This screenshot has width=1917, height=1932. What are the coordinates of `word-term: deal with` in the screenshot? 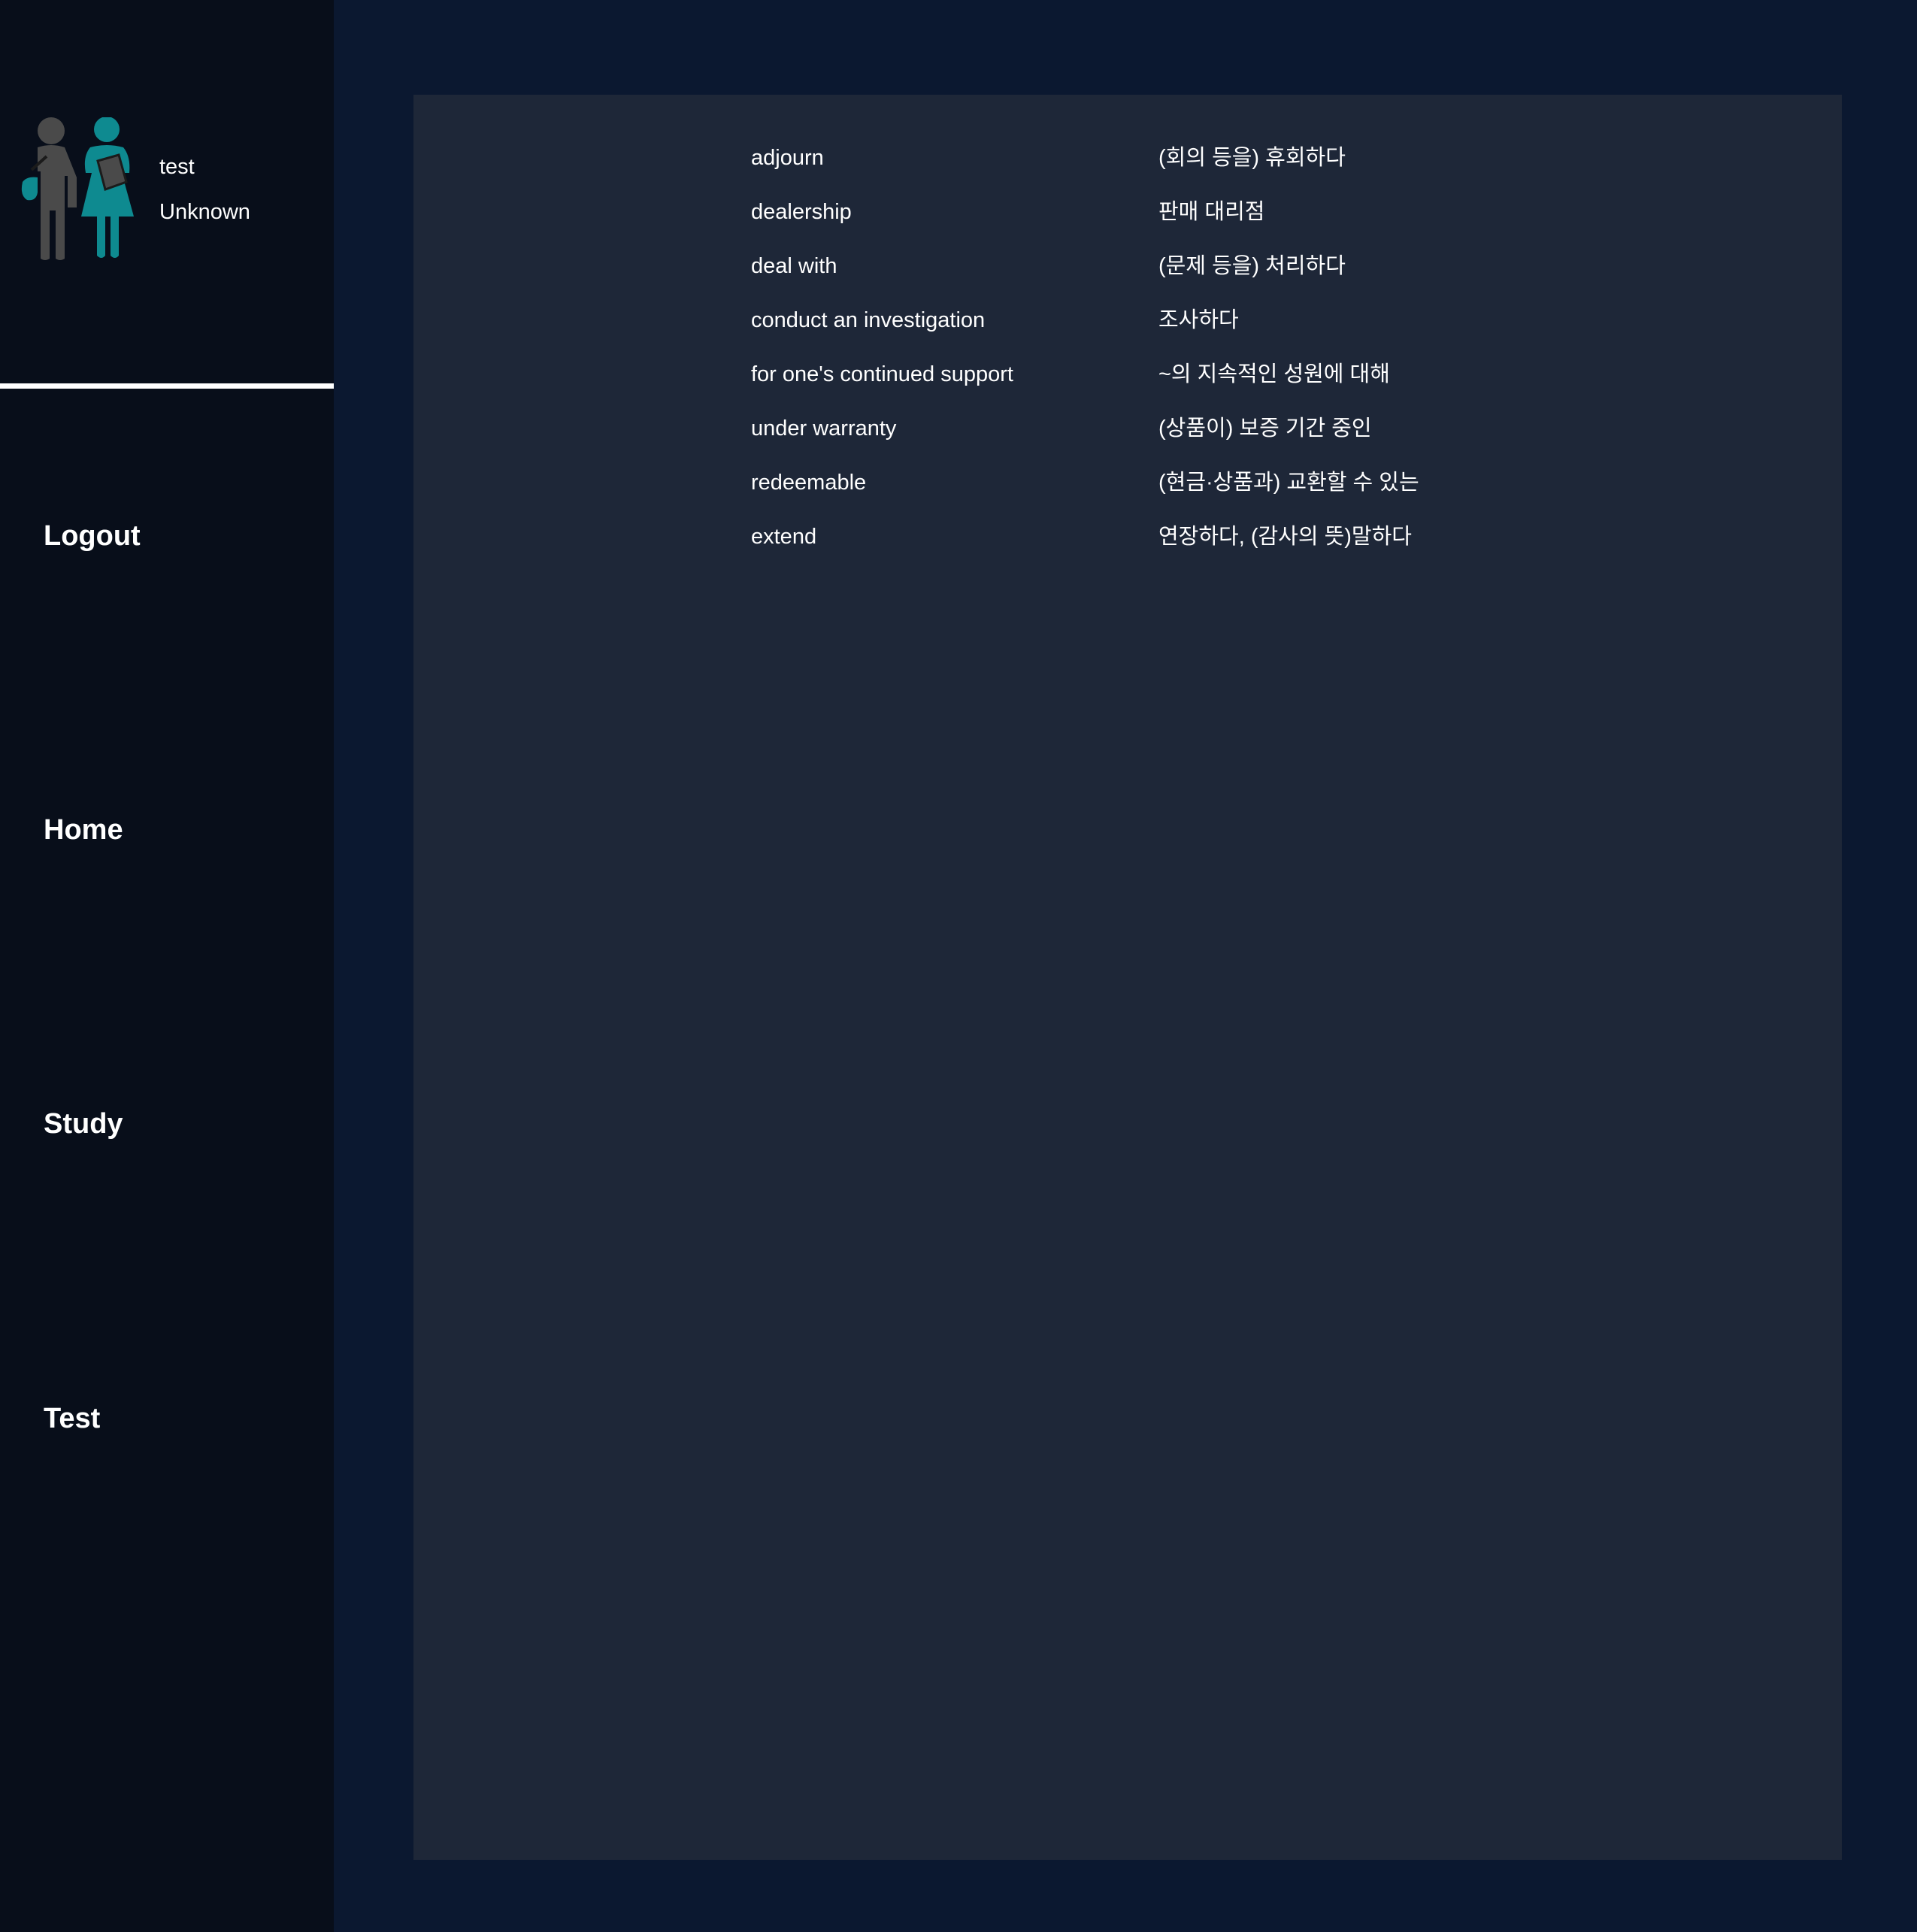 It's located at (794, 266).